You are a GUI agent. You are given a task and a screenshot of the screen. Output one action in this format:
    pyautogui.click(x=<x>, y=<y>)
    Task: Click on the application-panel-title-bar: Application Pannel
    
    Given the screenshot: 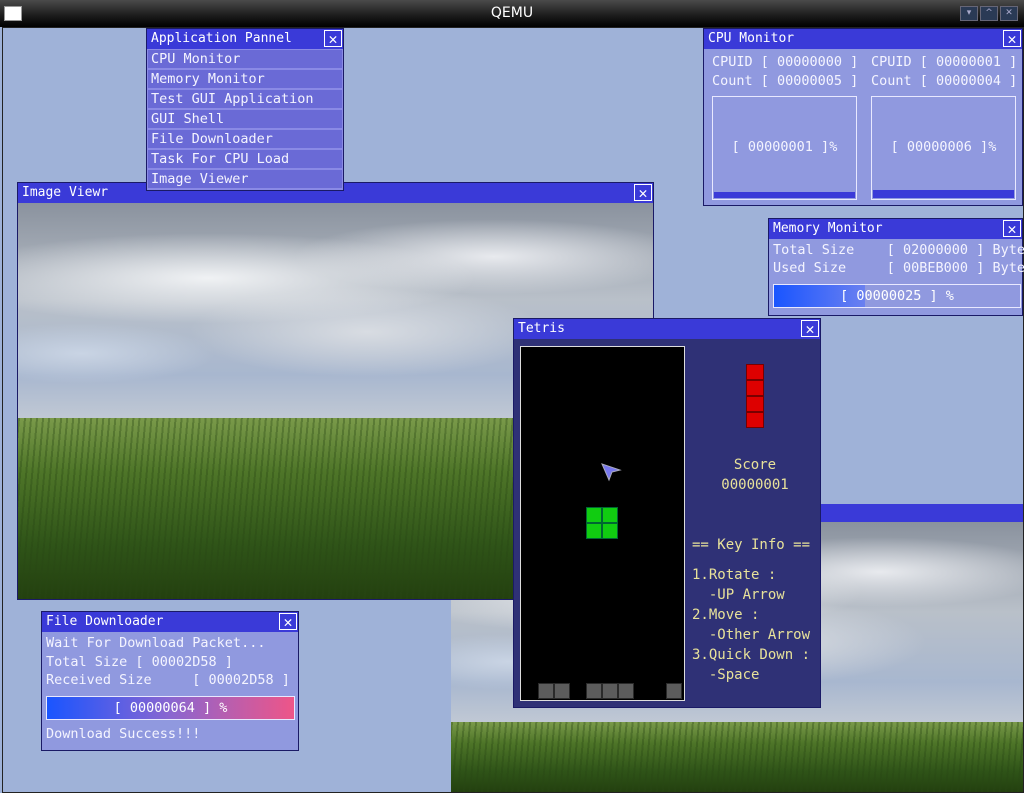 What is the action you would take?
    pyautogui.click(x=245, y=39)
    